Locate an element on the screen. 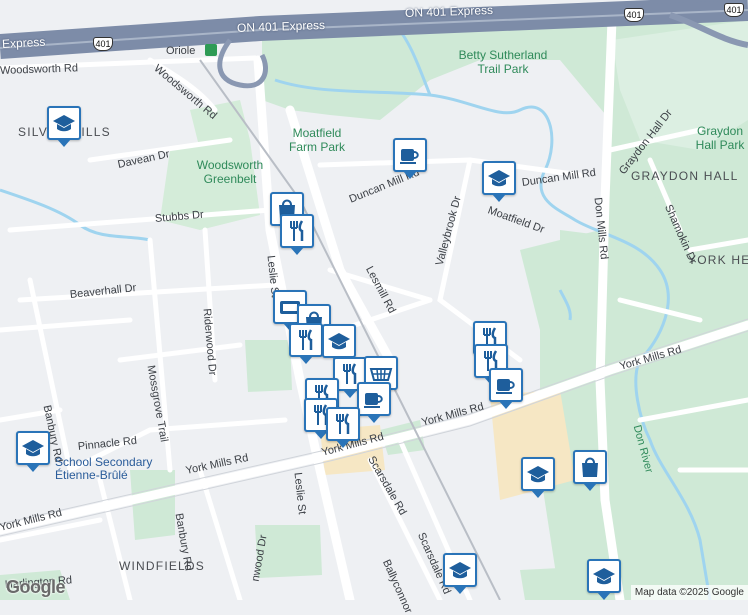 This screenshot has height=615, width=748. park-label: Betty Sutherland Trail Park is located at coordinates (503, 62).